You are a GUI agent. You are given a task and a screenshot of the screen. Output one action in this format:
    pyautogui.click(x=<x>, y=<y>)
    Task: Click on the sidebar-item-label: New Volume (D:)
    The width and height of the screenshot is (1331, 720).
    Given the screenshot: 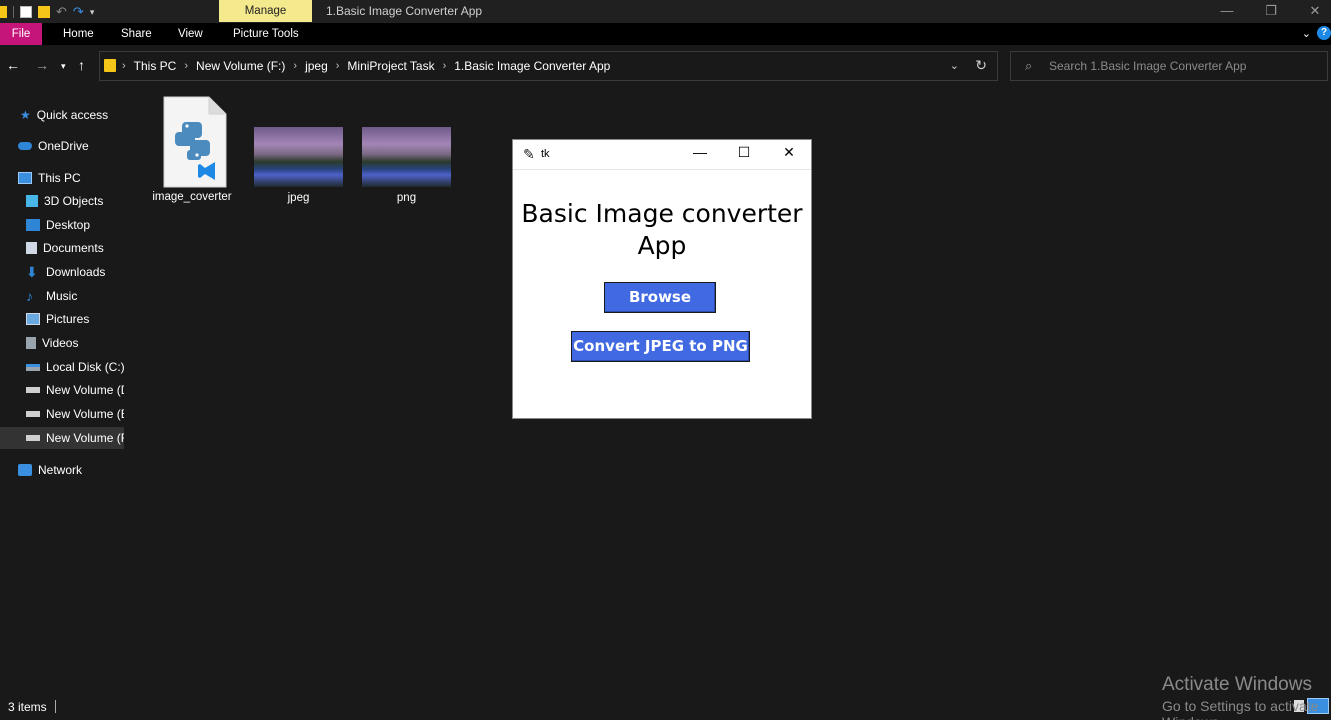 What is the action you would take?
    pyautogui.click(x=85, y=390)
    